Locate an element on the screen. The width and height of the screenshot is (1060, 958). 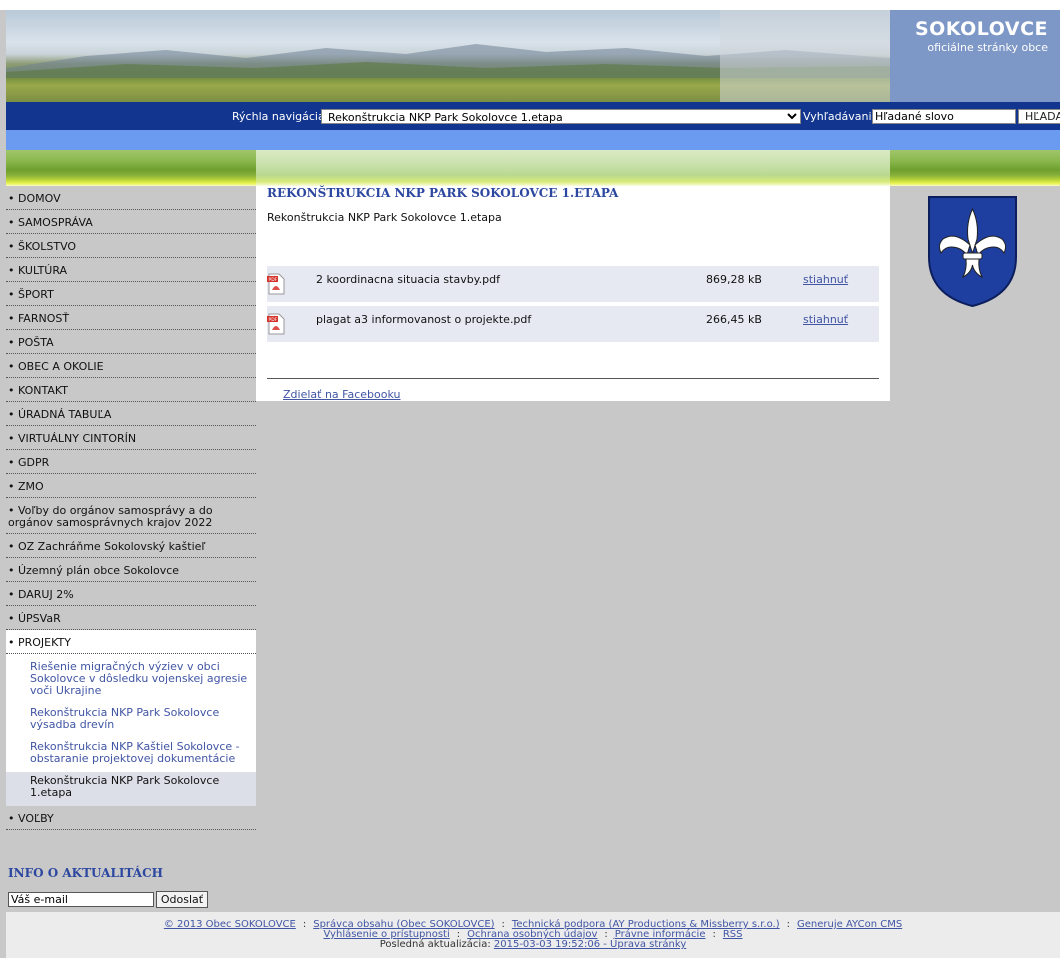
menu-item-oz-kastiel: • OZ Zachráňme Sokolovský kaštieľ is located at coordinates (131, 546).